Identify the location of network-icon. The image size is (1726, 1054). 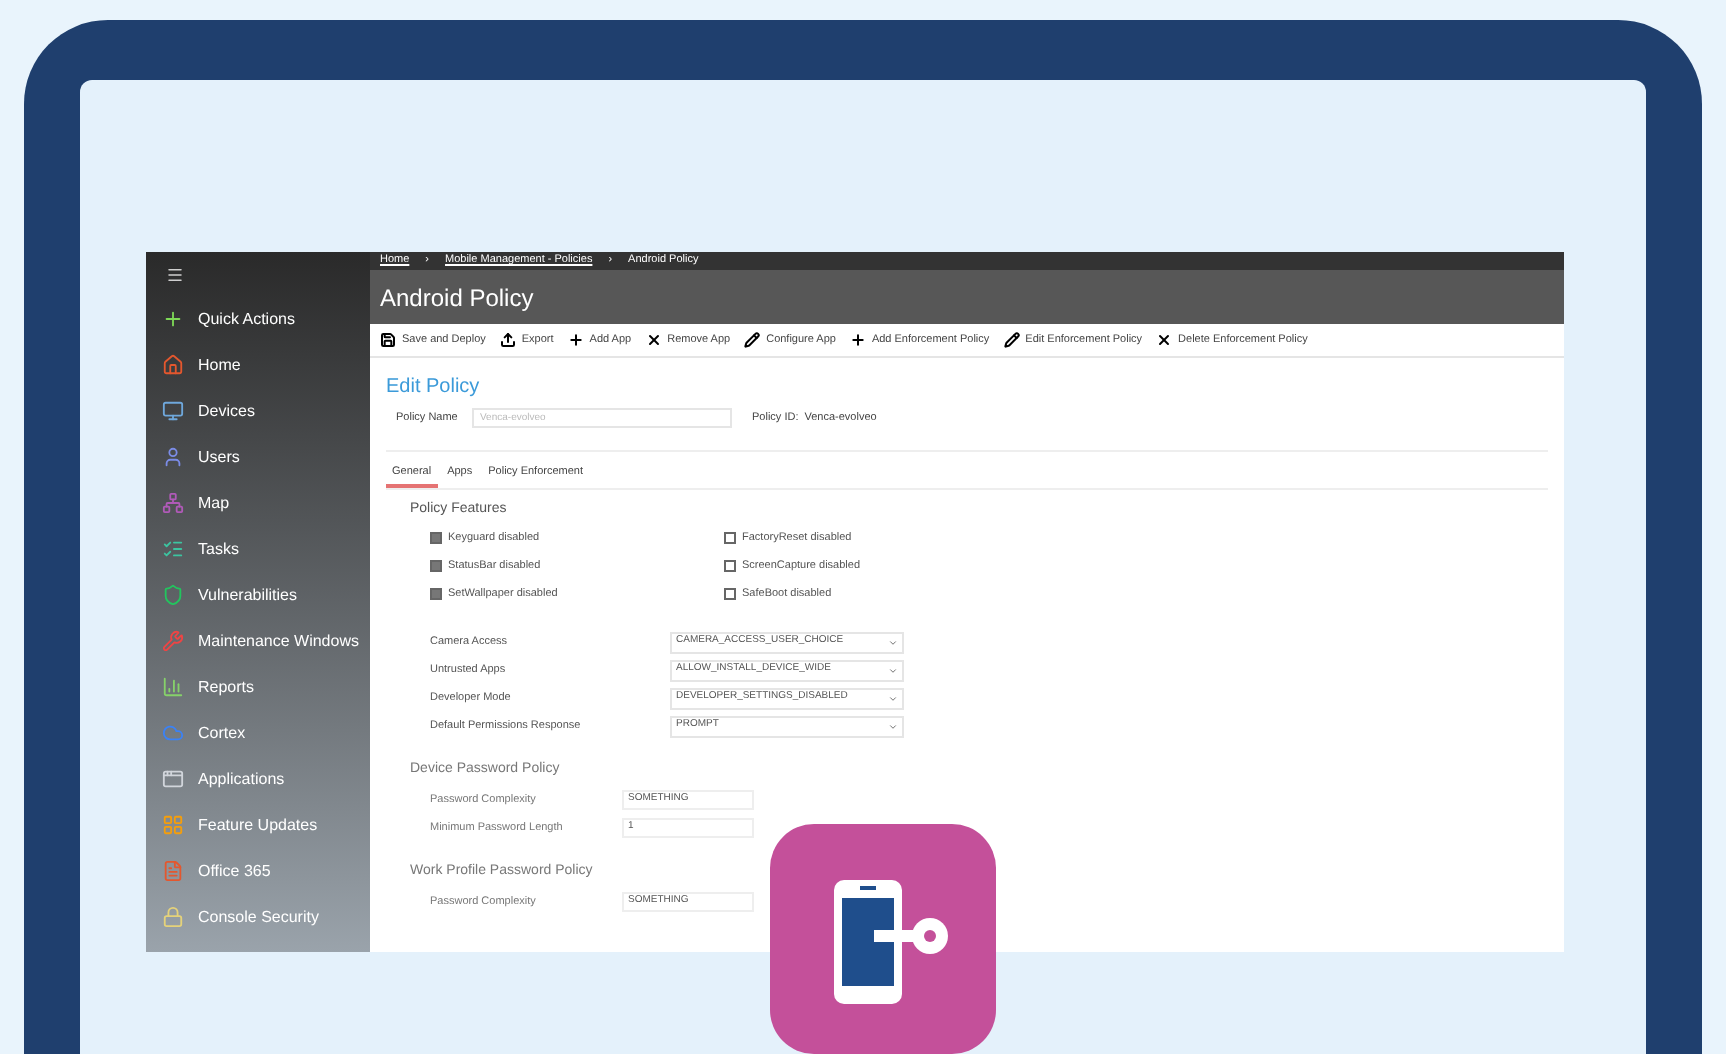
(173, 503).